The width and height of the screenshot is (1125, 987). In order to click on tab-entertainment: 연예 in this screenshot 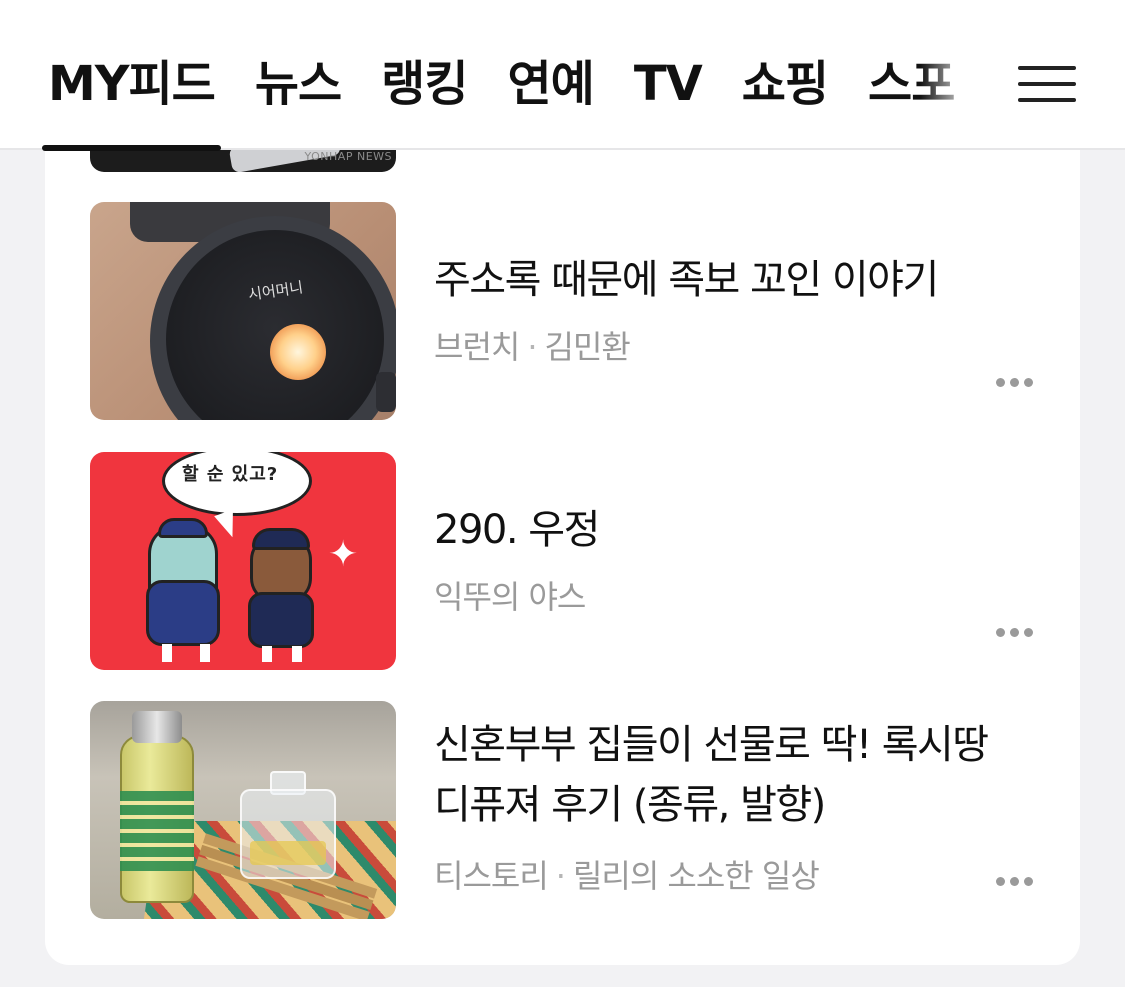, I will do `click(551, 84)`.